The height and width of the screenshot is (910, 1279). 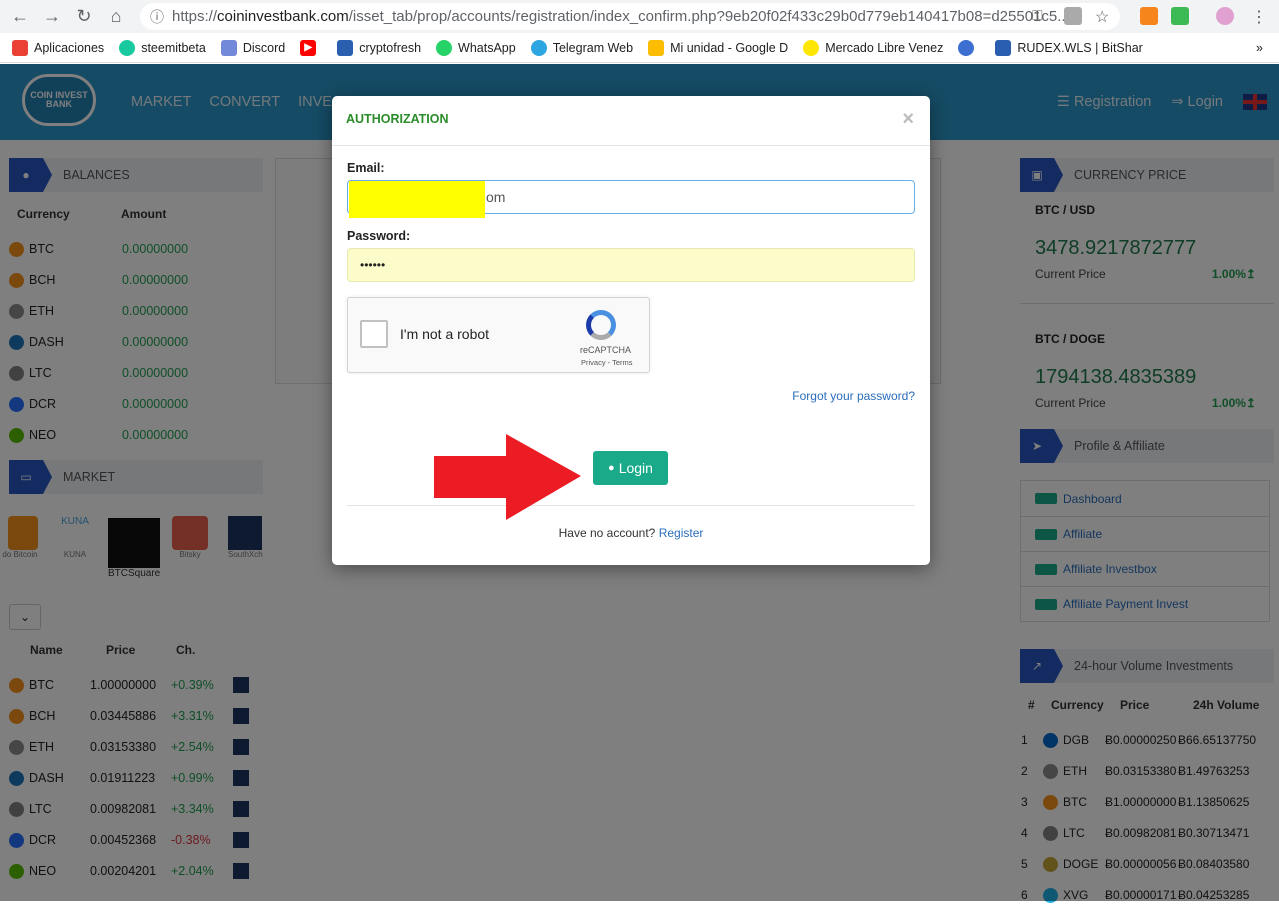 I want to click on user-icon: ●, so click(x=611, y=468).